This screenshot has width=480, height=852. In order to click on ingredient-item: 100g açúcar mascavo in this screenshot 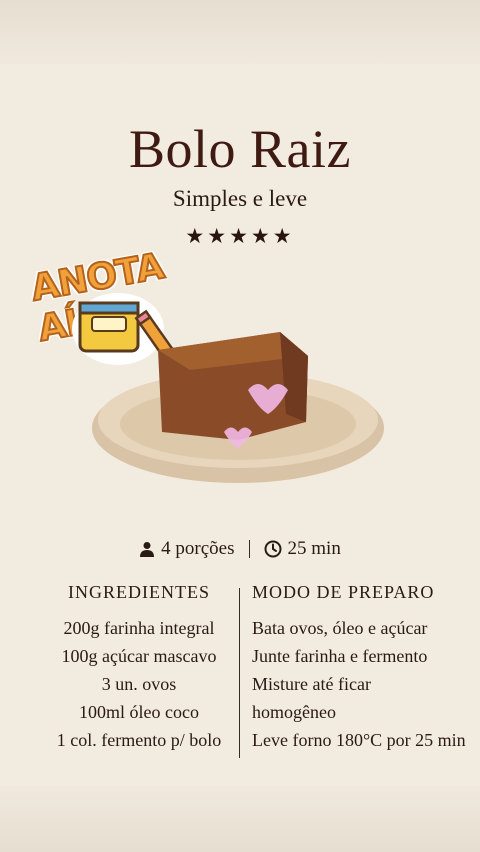, I will do `click(139, 656)`.